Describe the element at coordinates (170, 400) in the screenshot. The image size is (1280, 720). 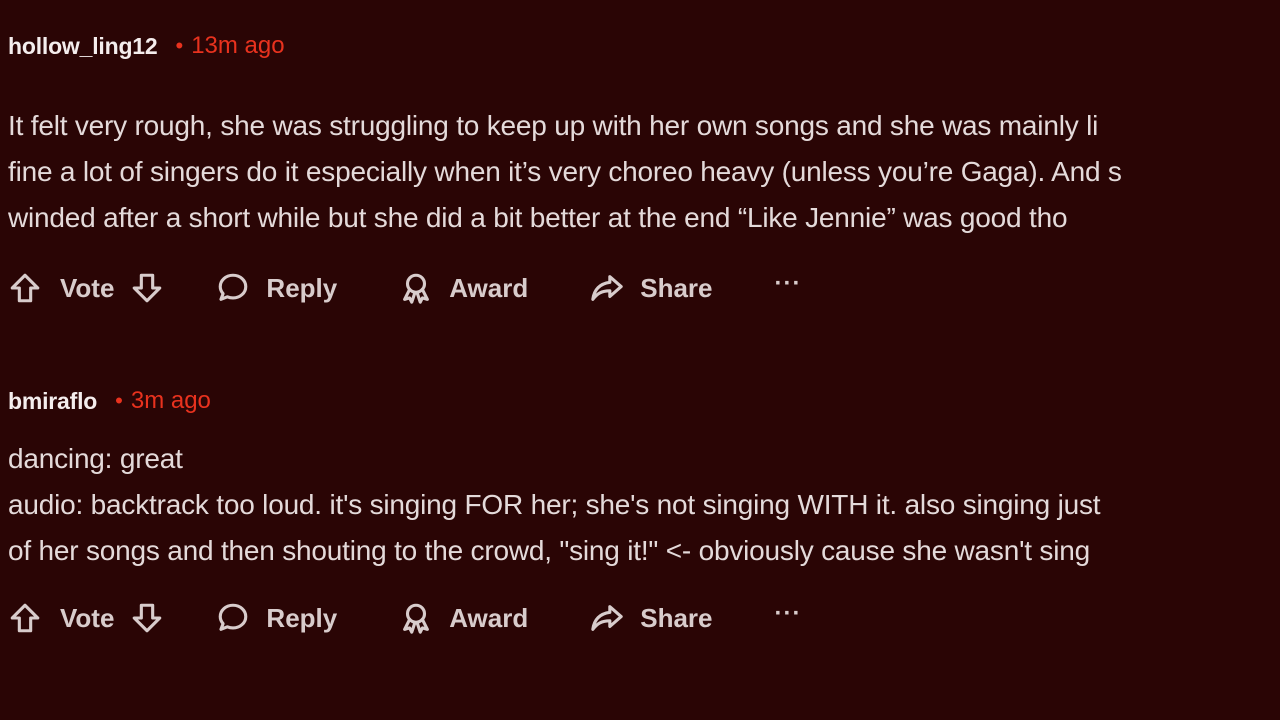
I see `comment-timestamp: 3m ago` at that location.